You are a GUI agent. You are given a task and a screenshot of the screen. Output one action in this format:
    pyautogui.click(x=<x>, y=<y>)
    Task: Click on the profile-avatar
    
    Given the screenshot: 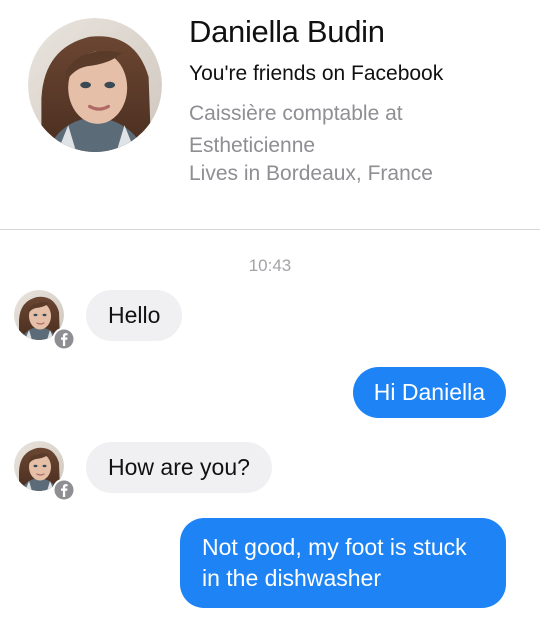 What is the action you would take?
    pyautogui.click(x=95, y=85)
    